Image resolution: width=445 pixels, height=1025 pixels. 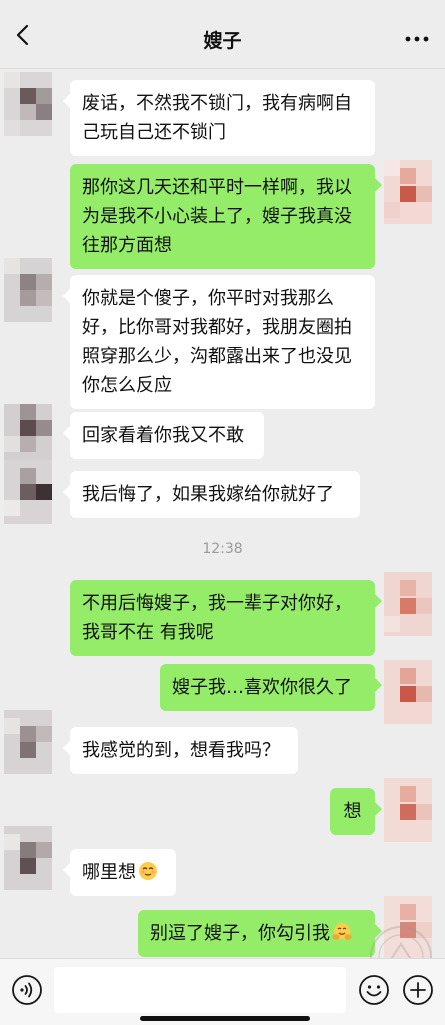 What do you see at coordinates (417, 39) in the screenshot?
I see `more-dots-icon` at bounding box center [417, 39].